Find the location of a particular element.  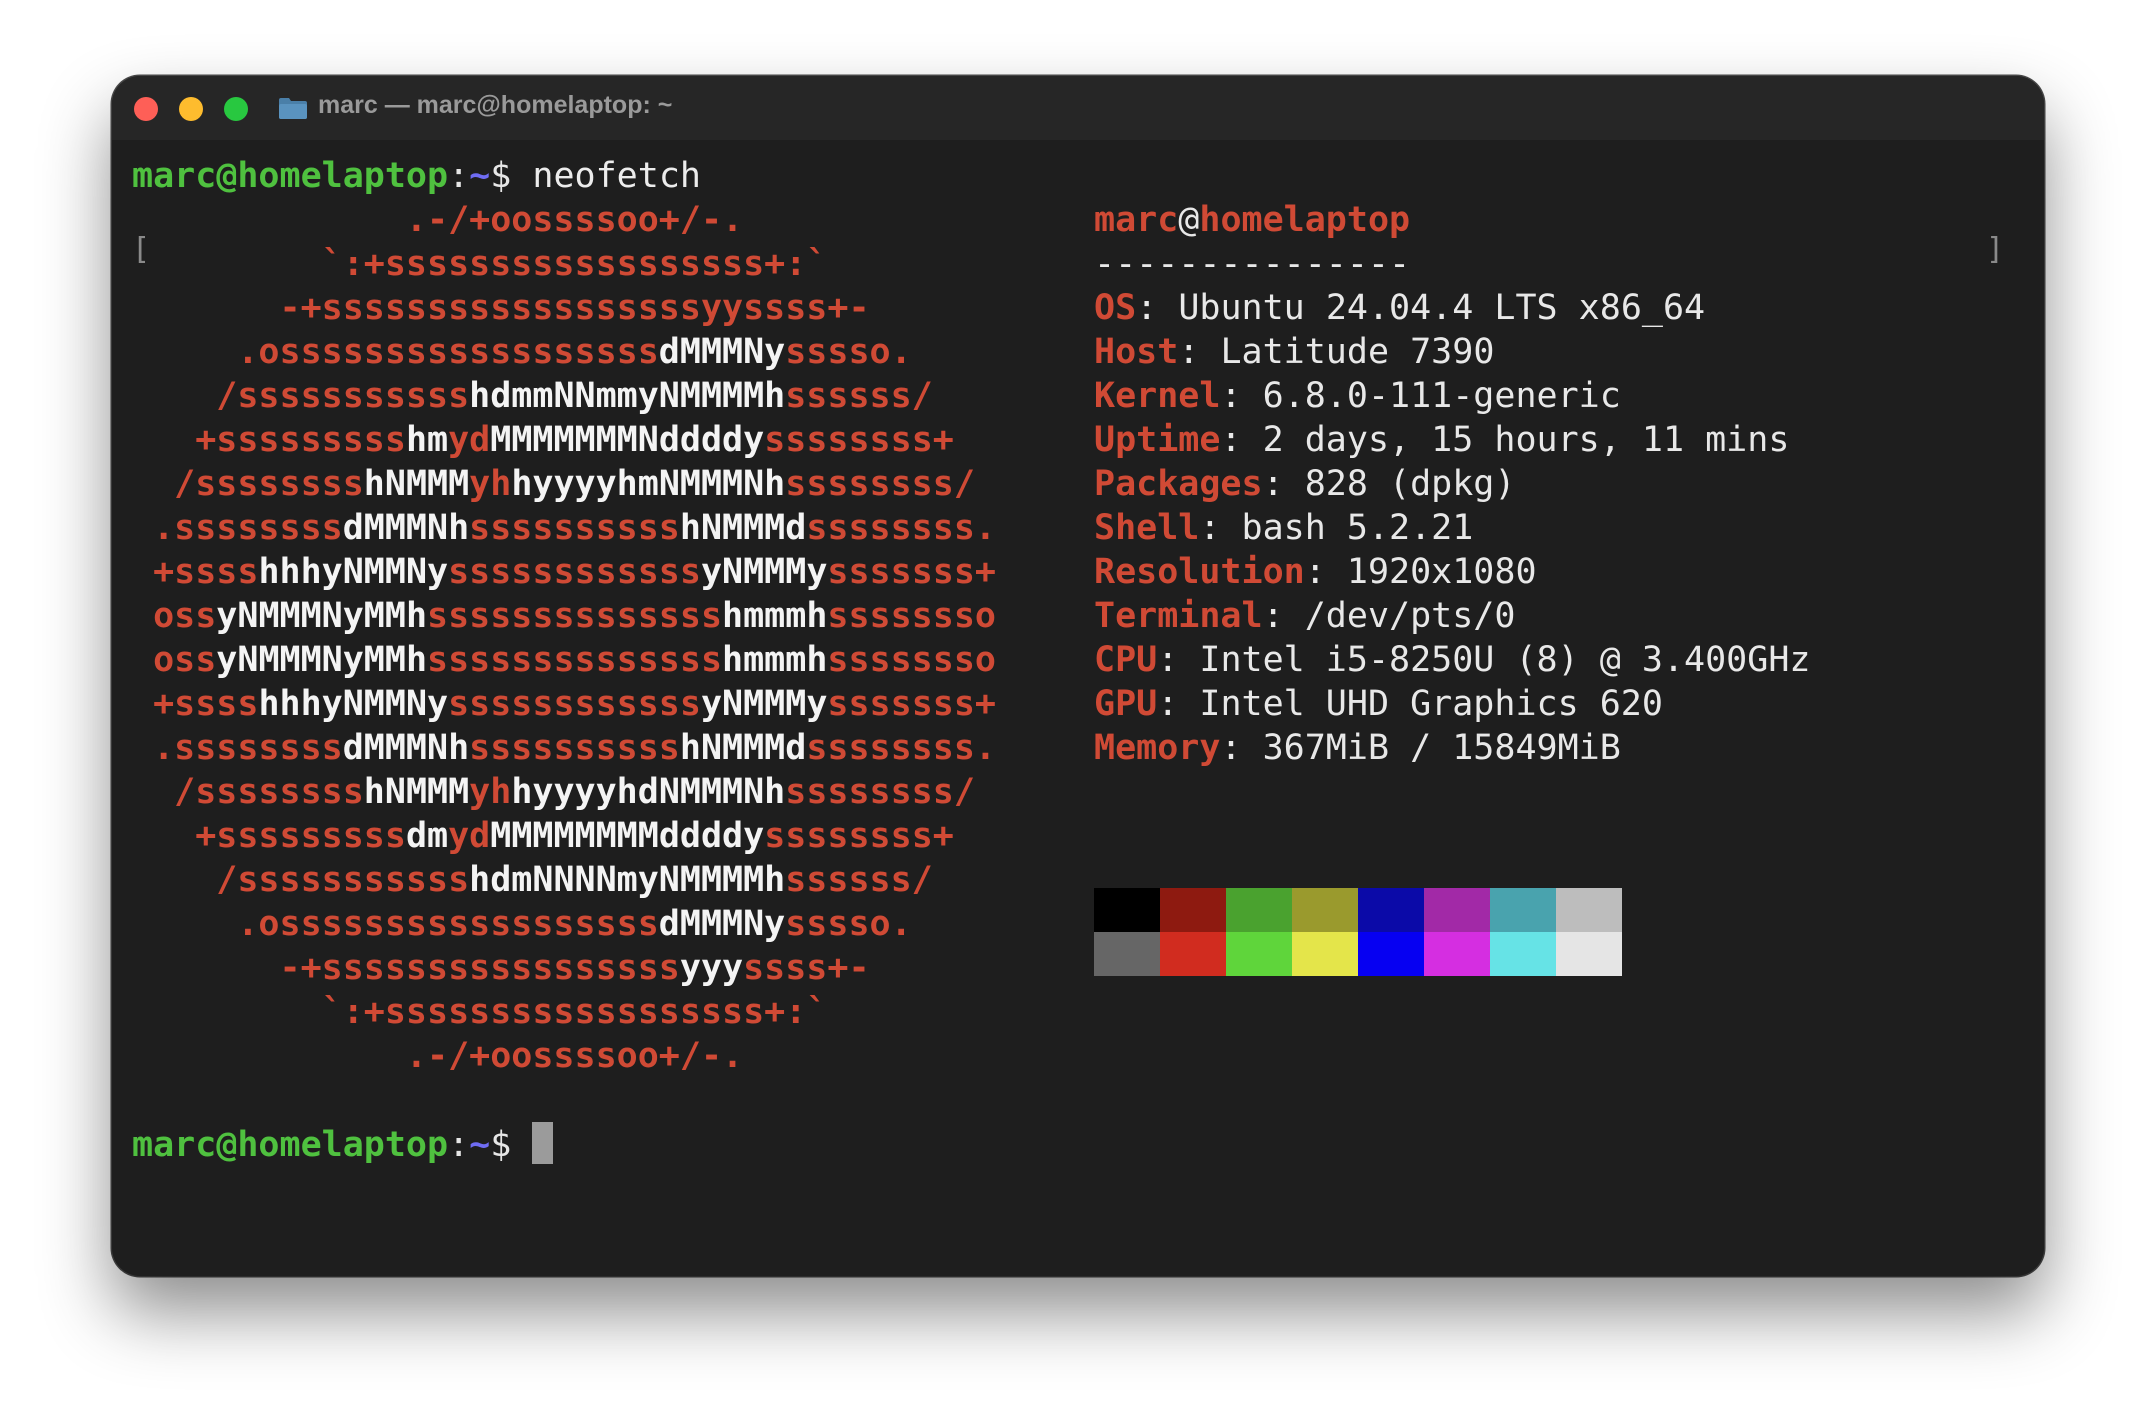

info-user: marc is located at coordinates (1136, 220).